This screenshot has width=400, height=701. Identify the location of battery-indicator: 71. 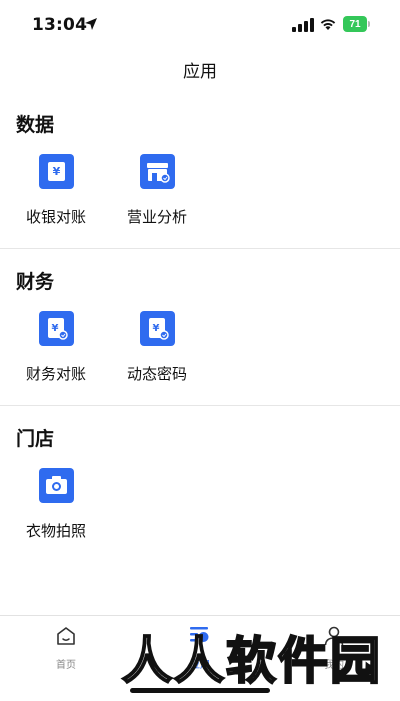
(356, 24).